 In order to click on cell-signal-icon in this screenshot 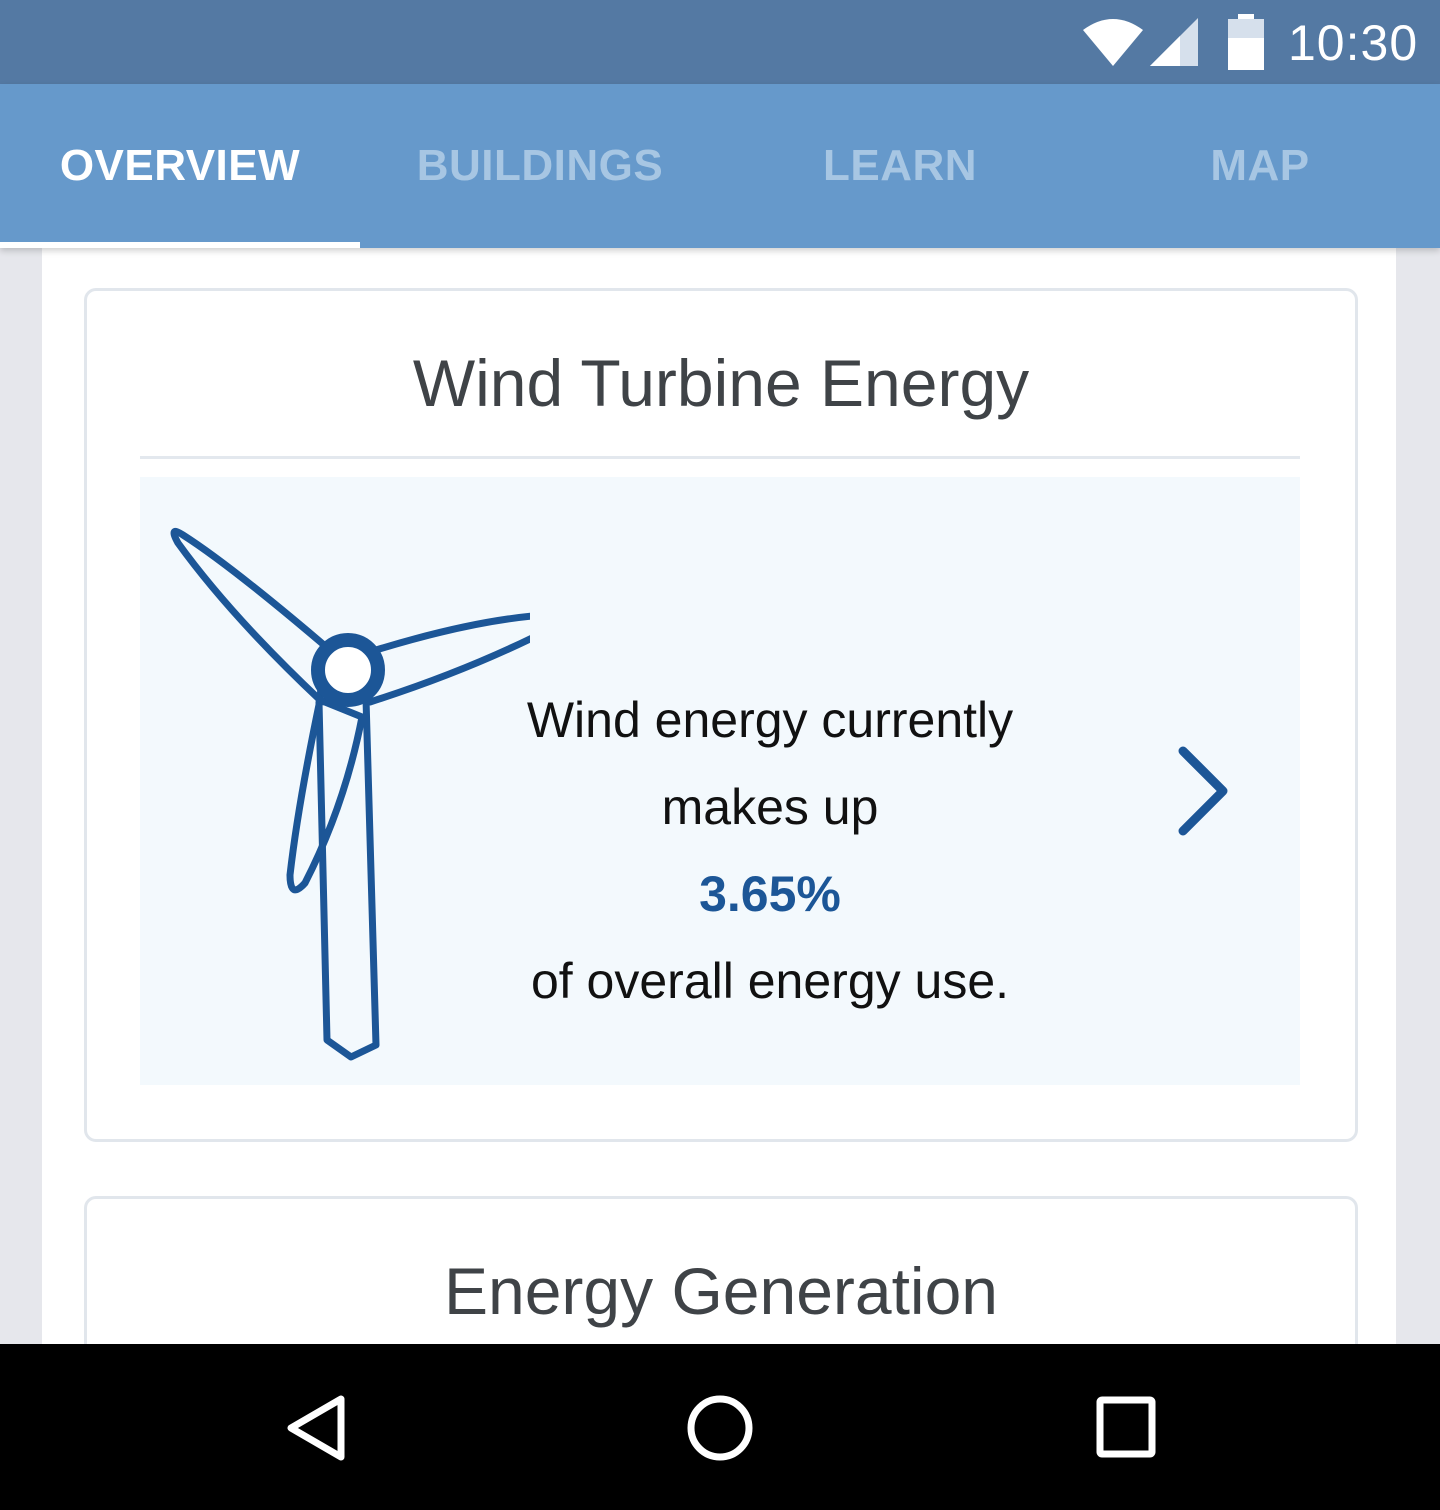, I will do `click(1174, 42)`.